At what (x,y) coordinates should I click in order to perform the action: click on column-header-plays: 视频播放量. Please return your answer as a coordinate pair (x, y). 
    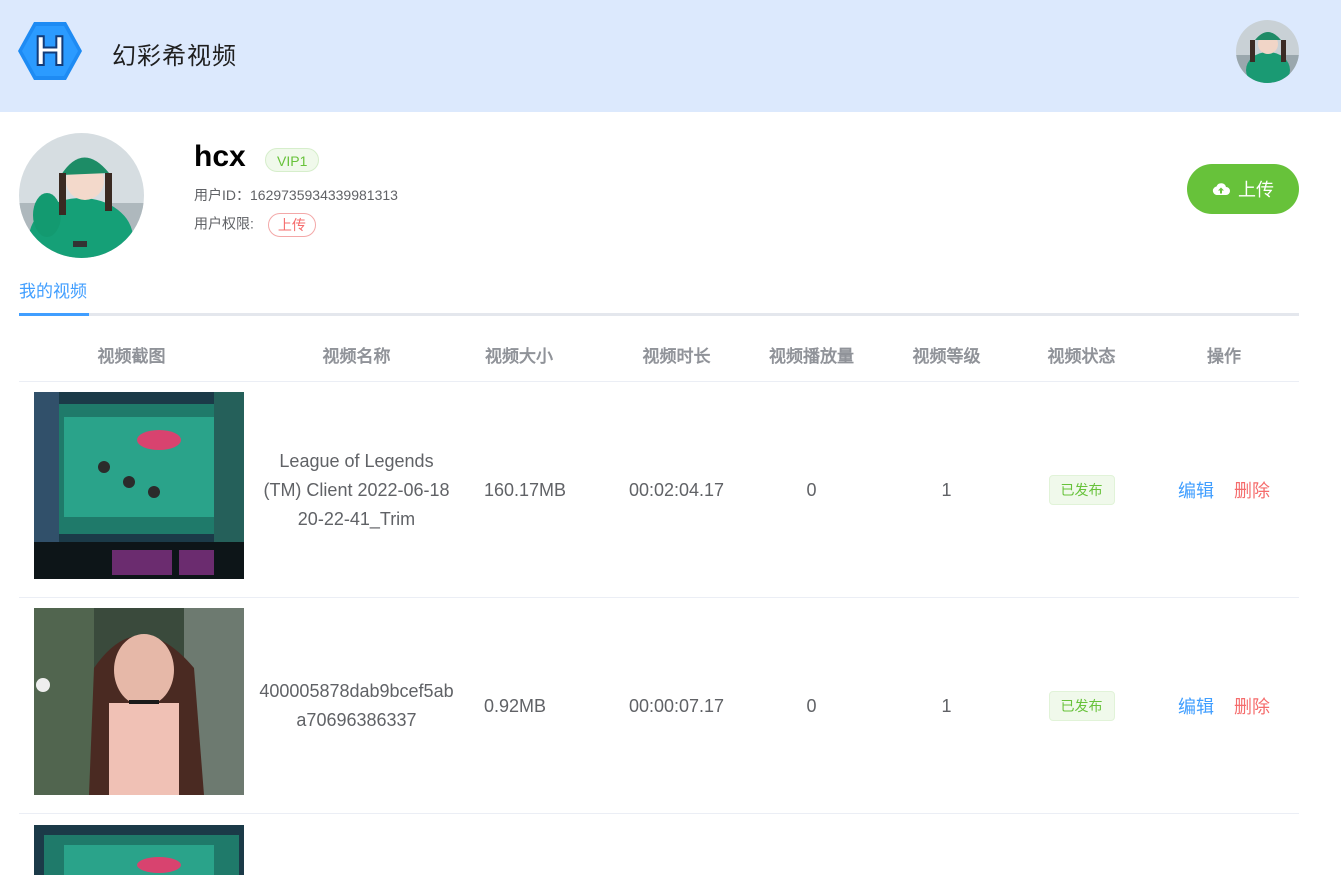
    Looking at the image, I should click on (811, 356).